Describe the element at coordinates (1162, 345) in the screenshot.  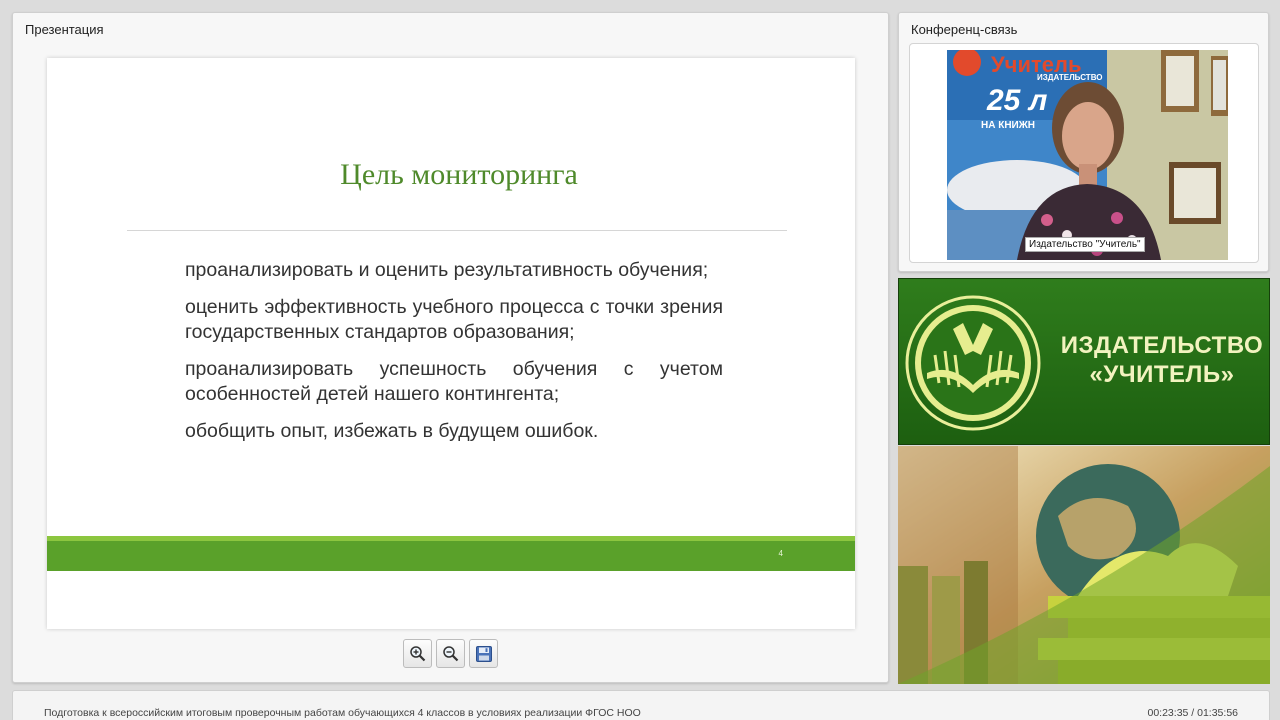
I see `publisher-name-line1: ИЗДАТЕЛЬСТВО` at that location.